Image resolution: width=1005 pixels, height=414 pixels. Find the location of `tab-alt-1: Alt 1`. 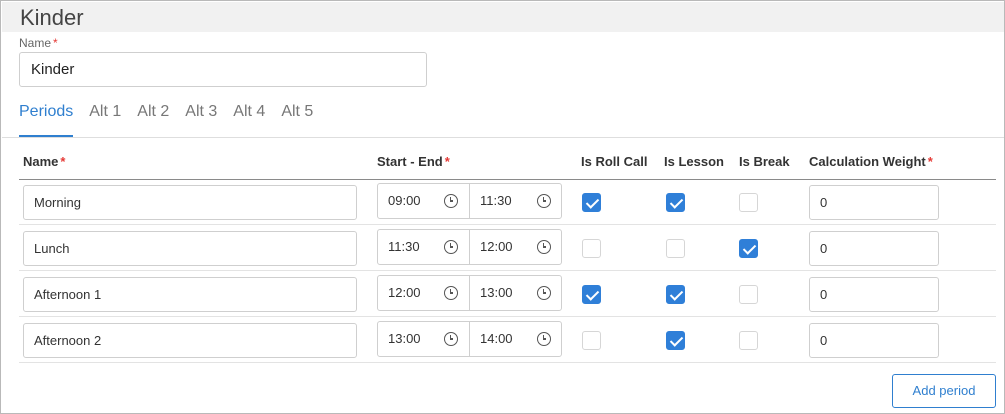

tab-alt-1: Alt 1 is located at coordinates (105, 119).